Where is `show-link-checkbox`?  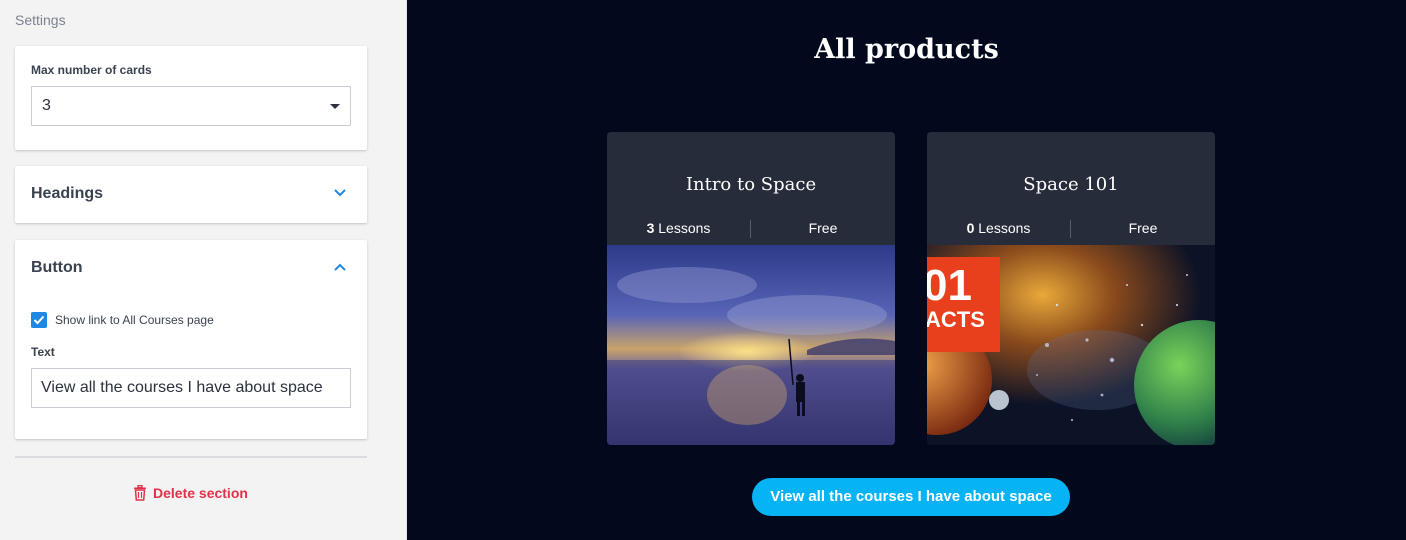 show-link-checkbox is located at coordinates (39, 320).